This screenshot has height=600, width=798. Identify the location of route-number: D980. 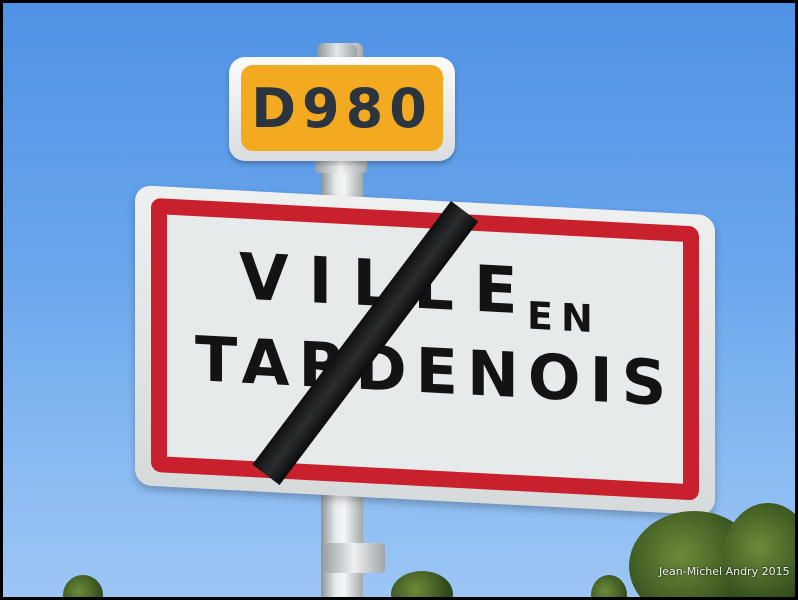
(342, 108).